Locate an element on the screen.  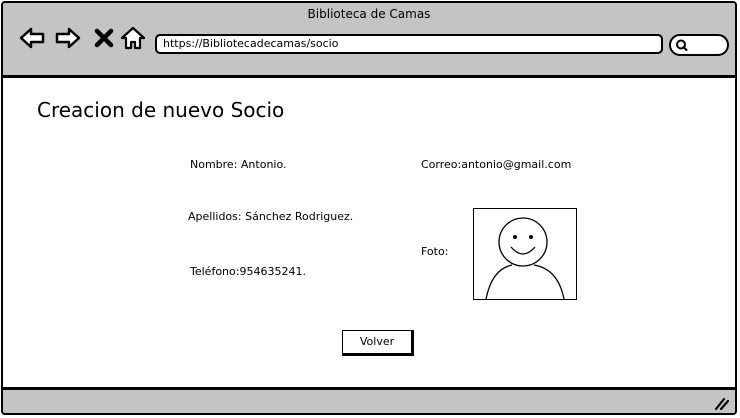
home-icon is located at coordinates (133, 38).